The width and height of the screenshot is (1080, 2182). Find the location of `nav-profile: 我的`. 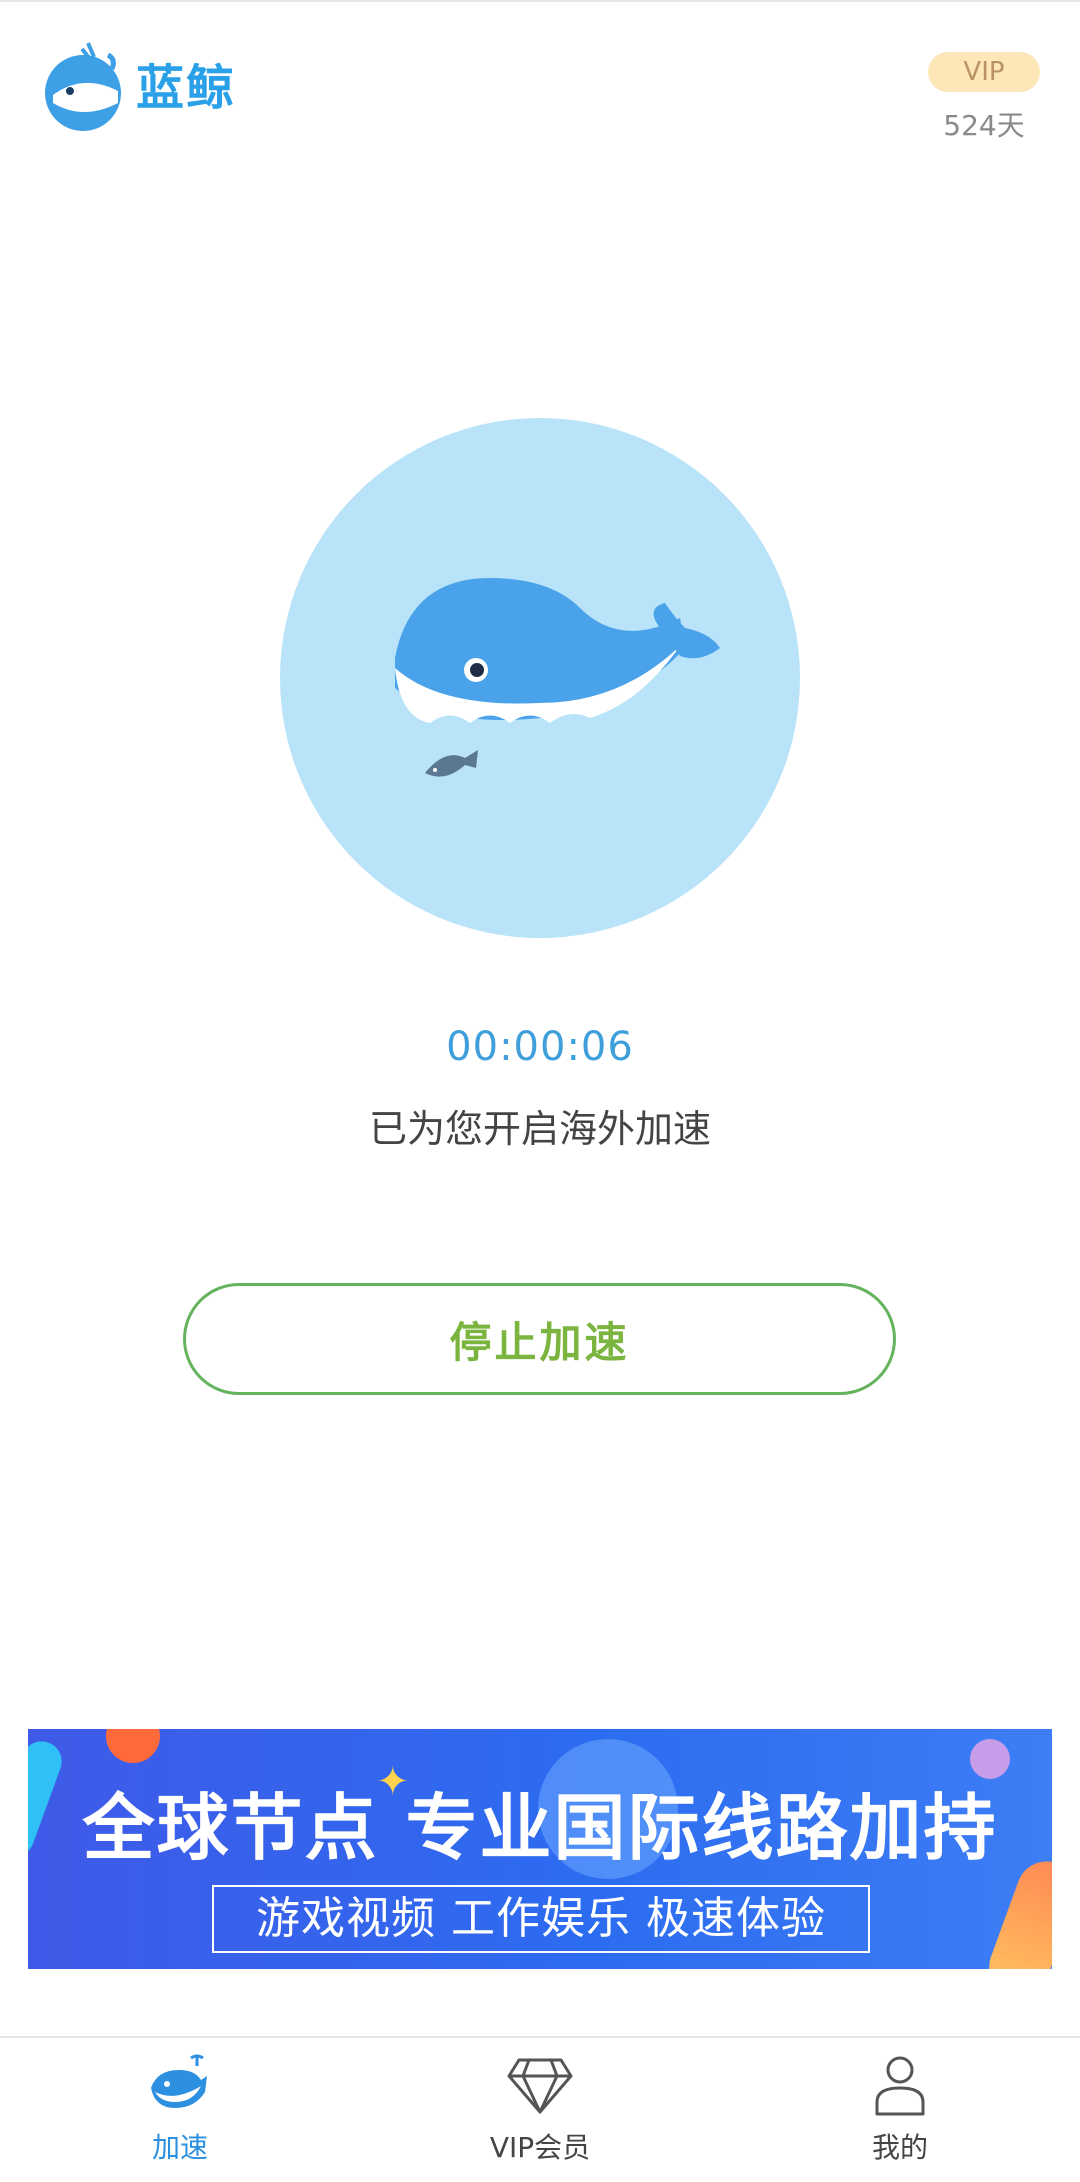

nav-profile: 我的 is located at coordinates (900, 2115).